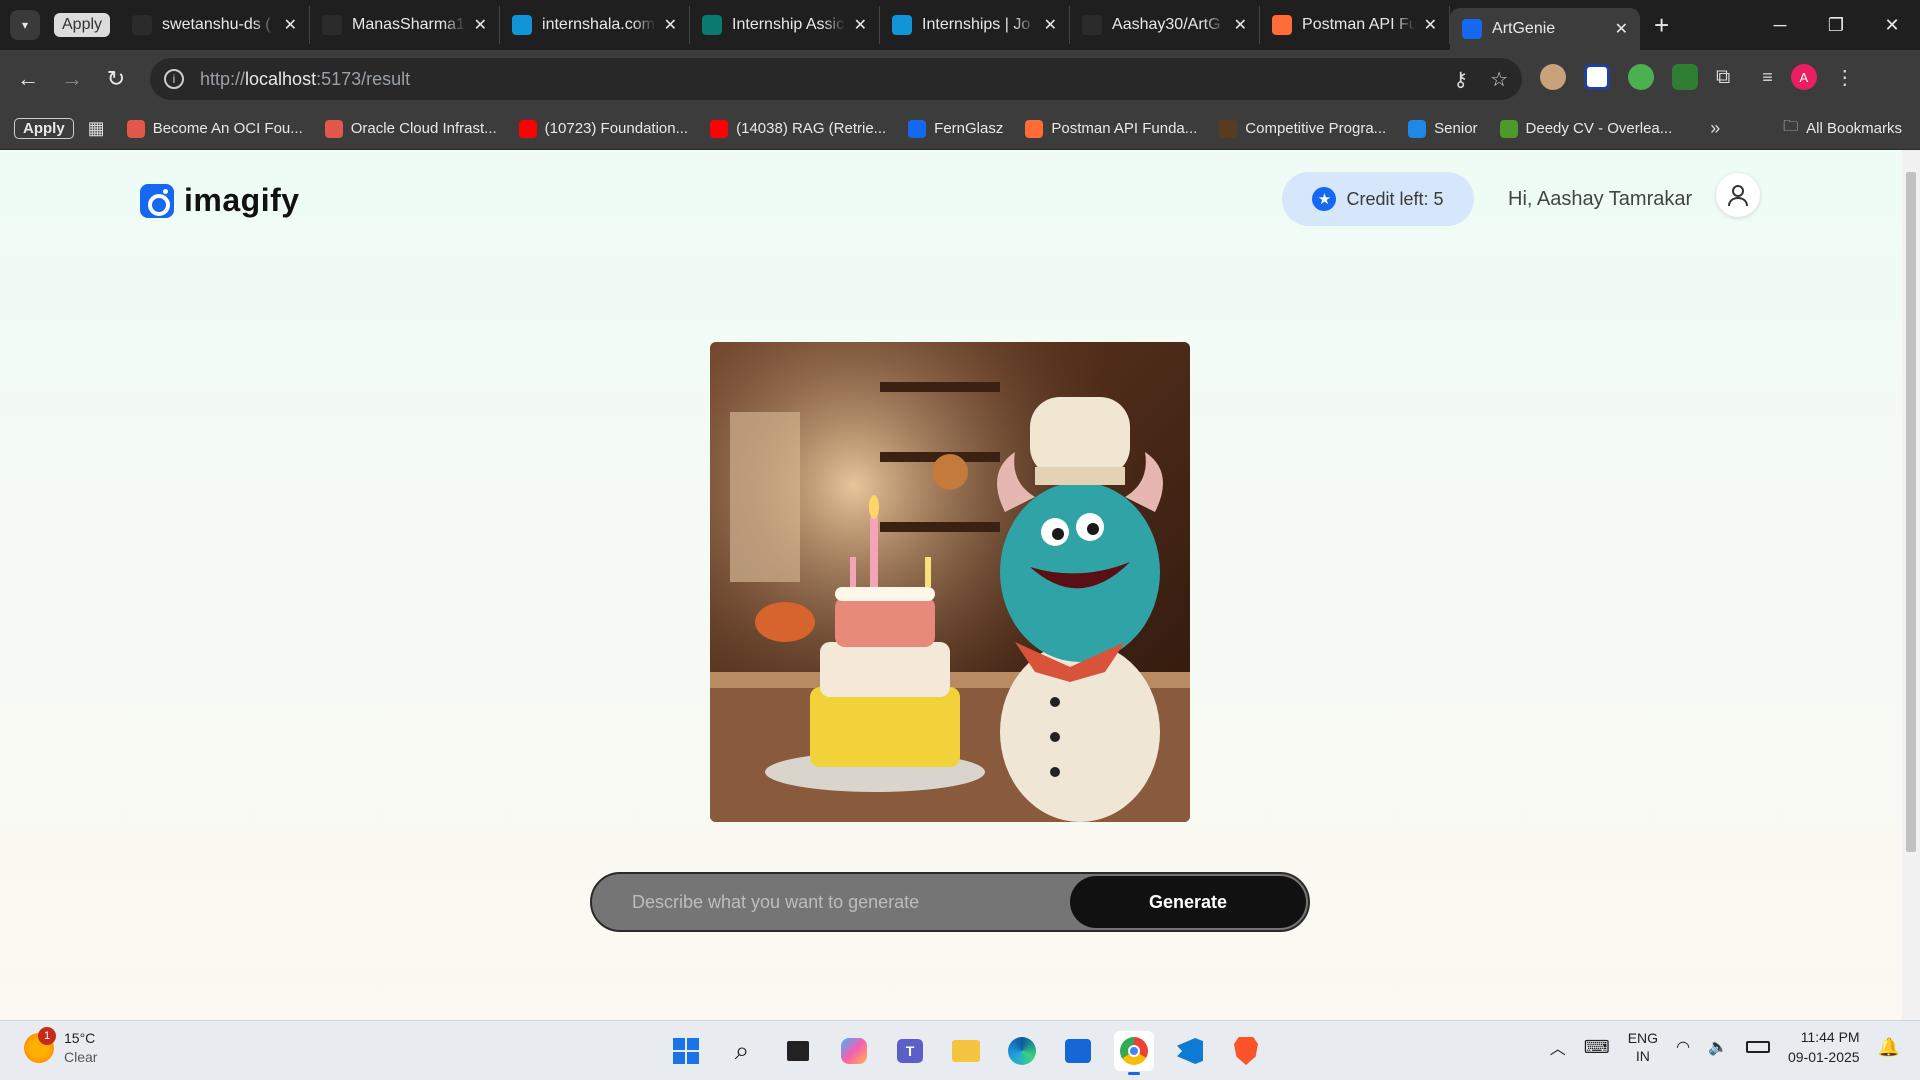 This screenshot has width=1920, height=1080. Describe the element at coordinates (1842, 128) in the screenshot. I see `all-bookmarks: 🗀 All Bookmarks` at that location.